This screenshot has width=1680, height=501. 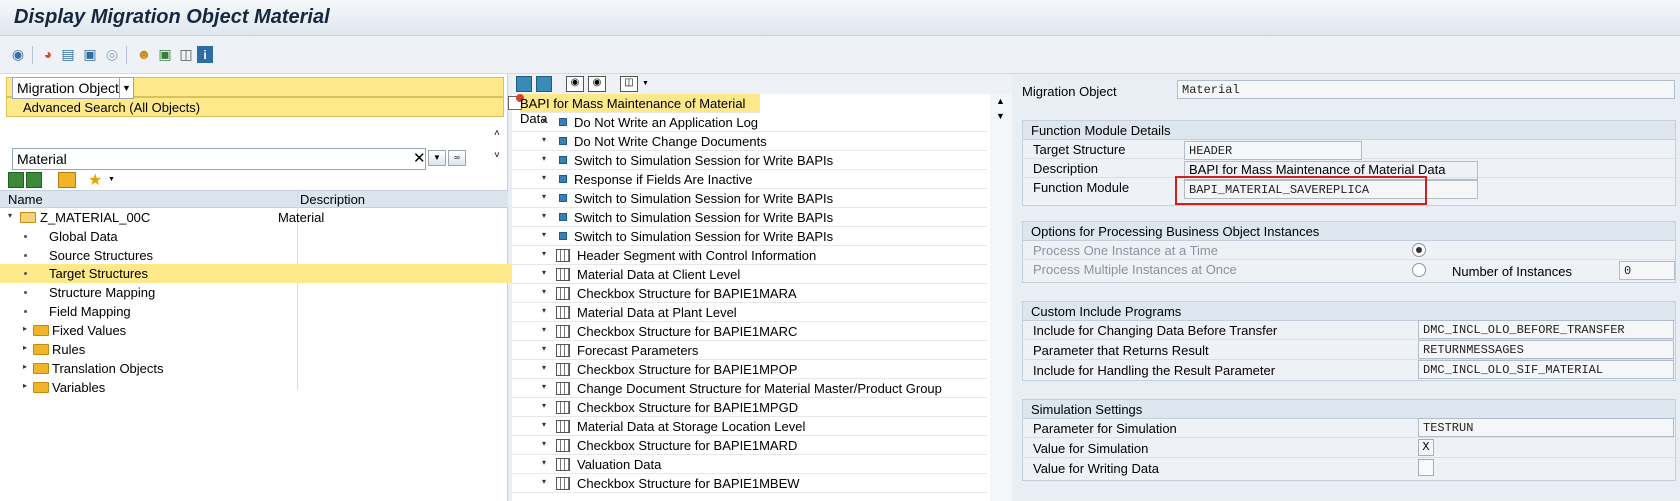 What do you see at coordinates (219, 159) in the screenshot?
I see `search-input: Material` at bounding box center [219, 159].